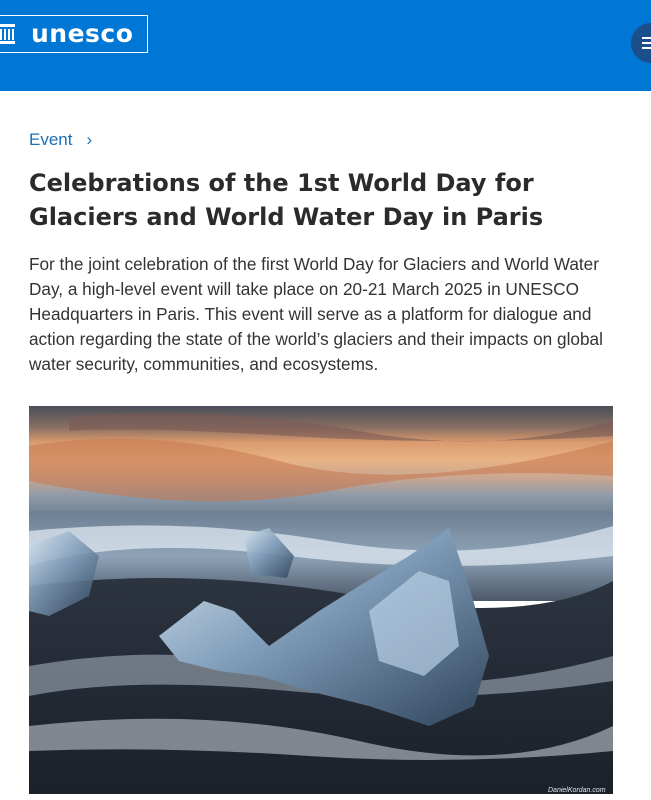  Describe the element at coordinates (7, 34) in the screenshot. I see `temple-icon` at that location.